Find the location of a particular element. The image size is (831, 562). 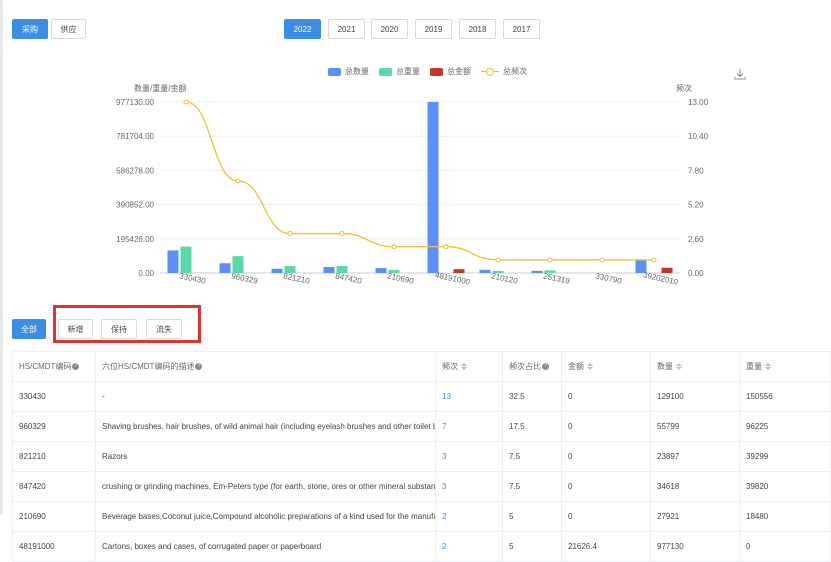

header-description: 六位HS/CMDT编码的描述? is located at coordinates (265, 366).